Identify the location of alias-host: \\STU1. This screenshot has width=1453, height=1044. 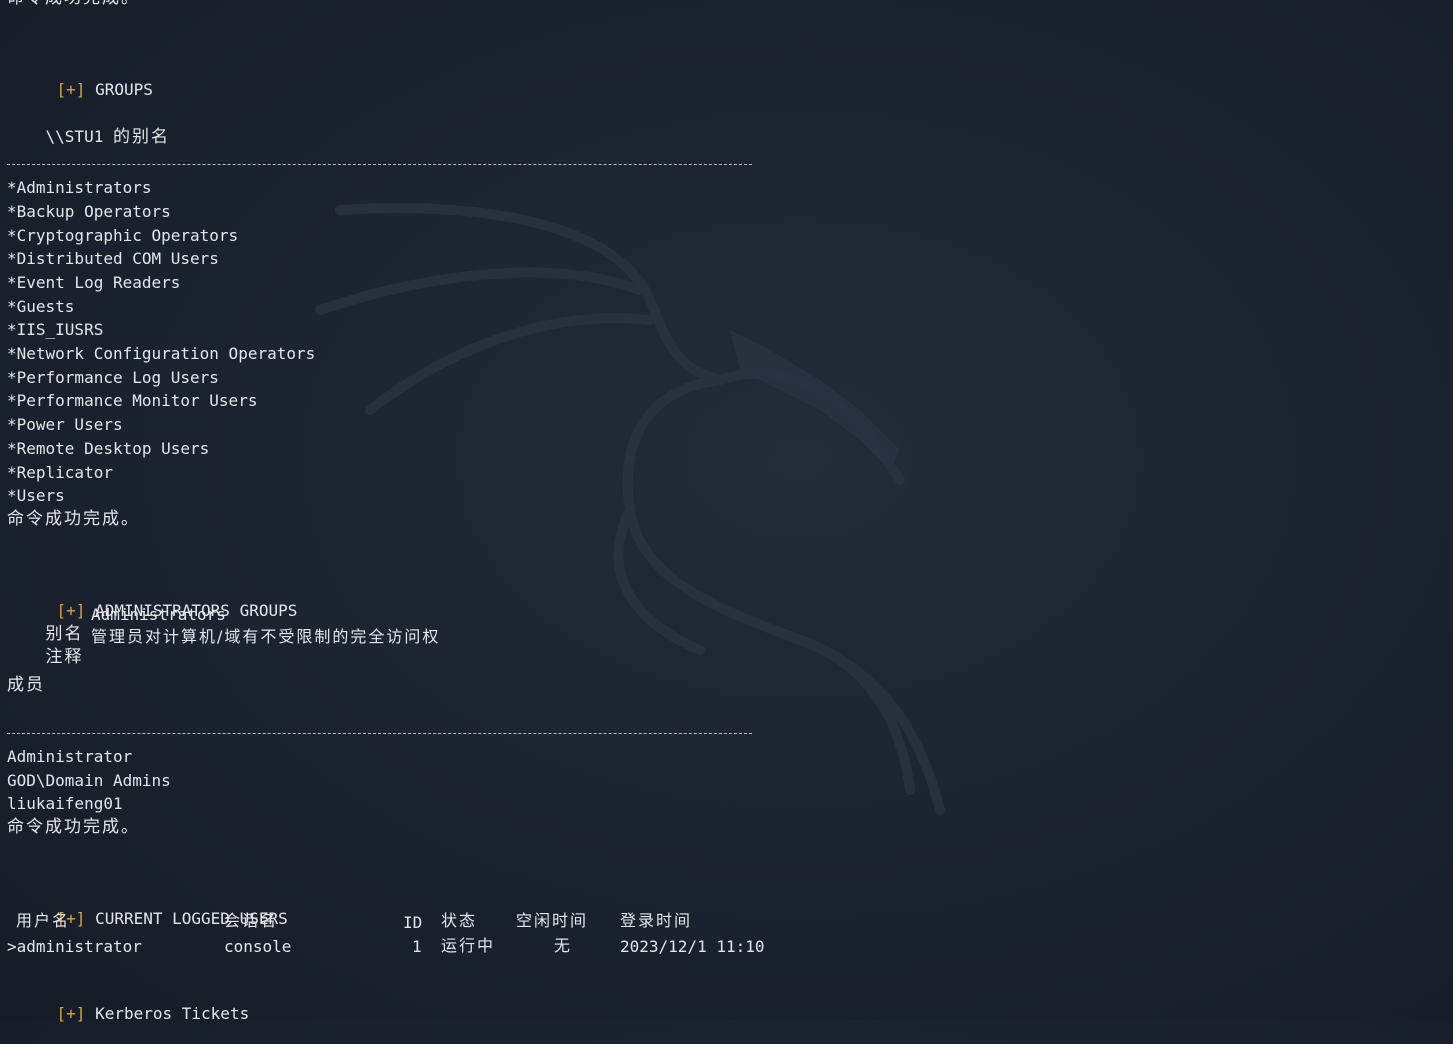
(74, 136).